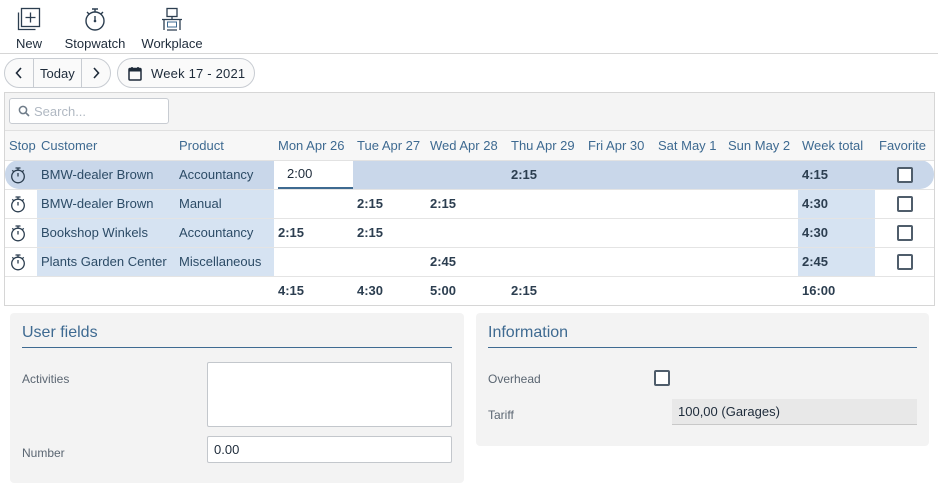 The image size is (938, 491). What do you see at coordinates (19, 73) in the screenshot?
I see `previous-week-button` at bounding box center [19, 73].